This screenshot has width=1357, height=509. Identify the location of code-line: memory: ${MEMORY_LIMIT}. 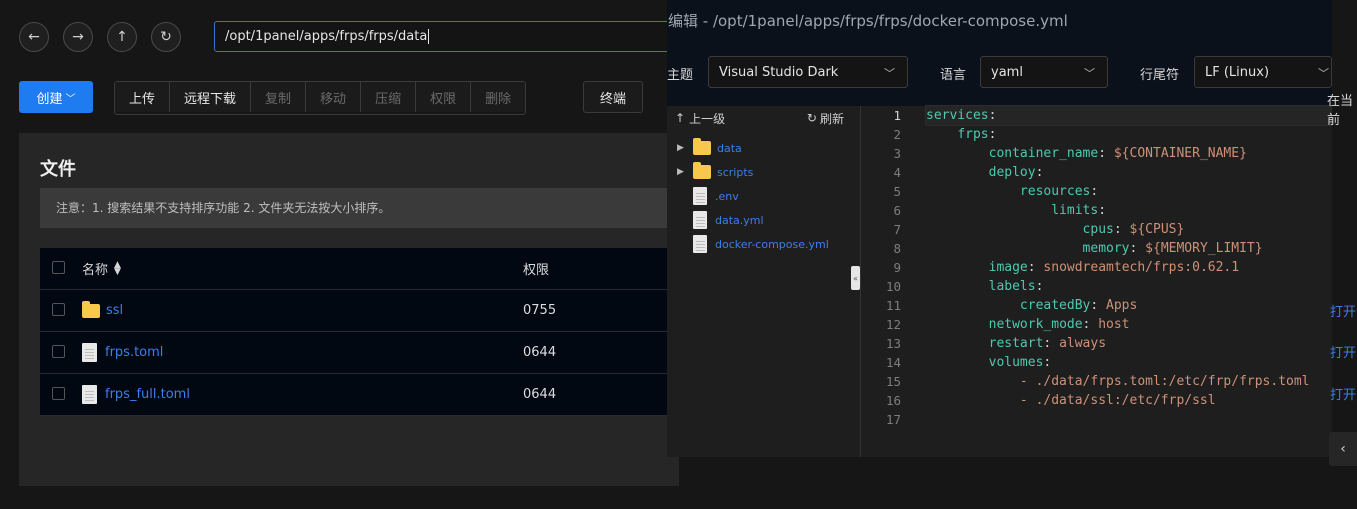
(1128, 248).